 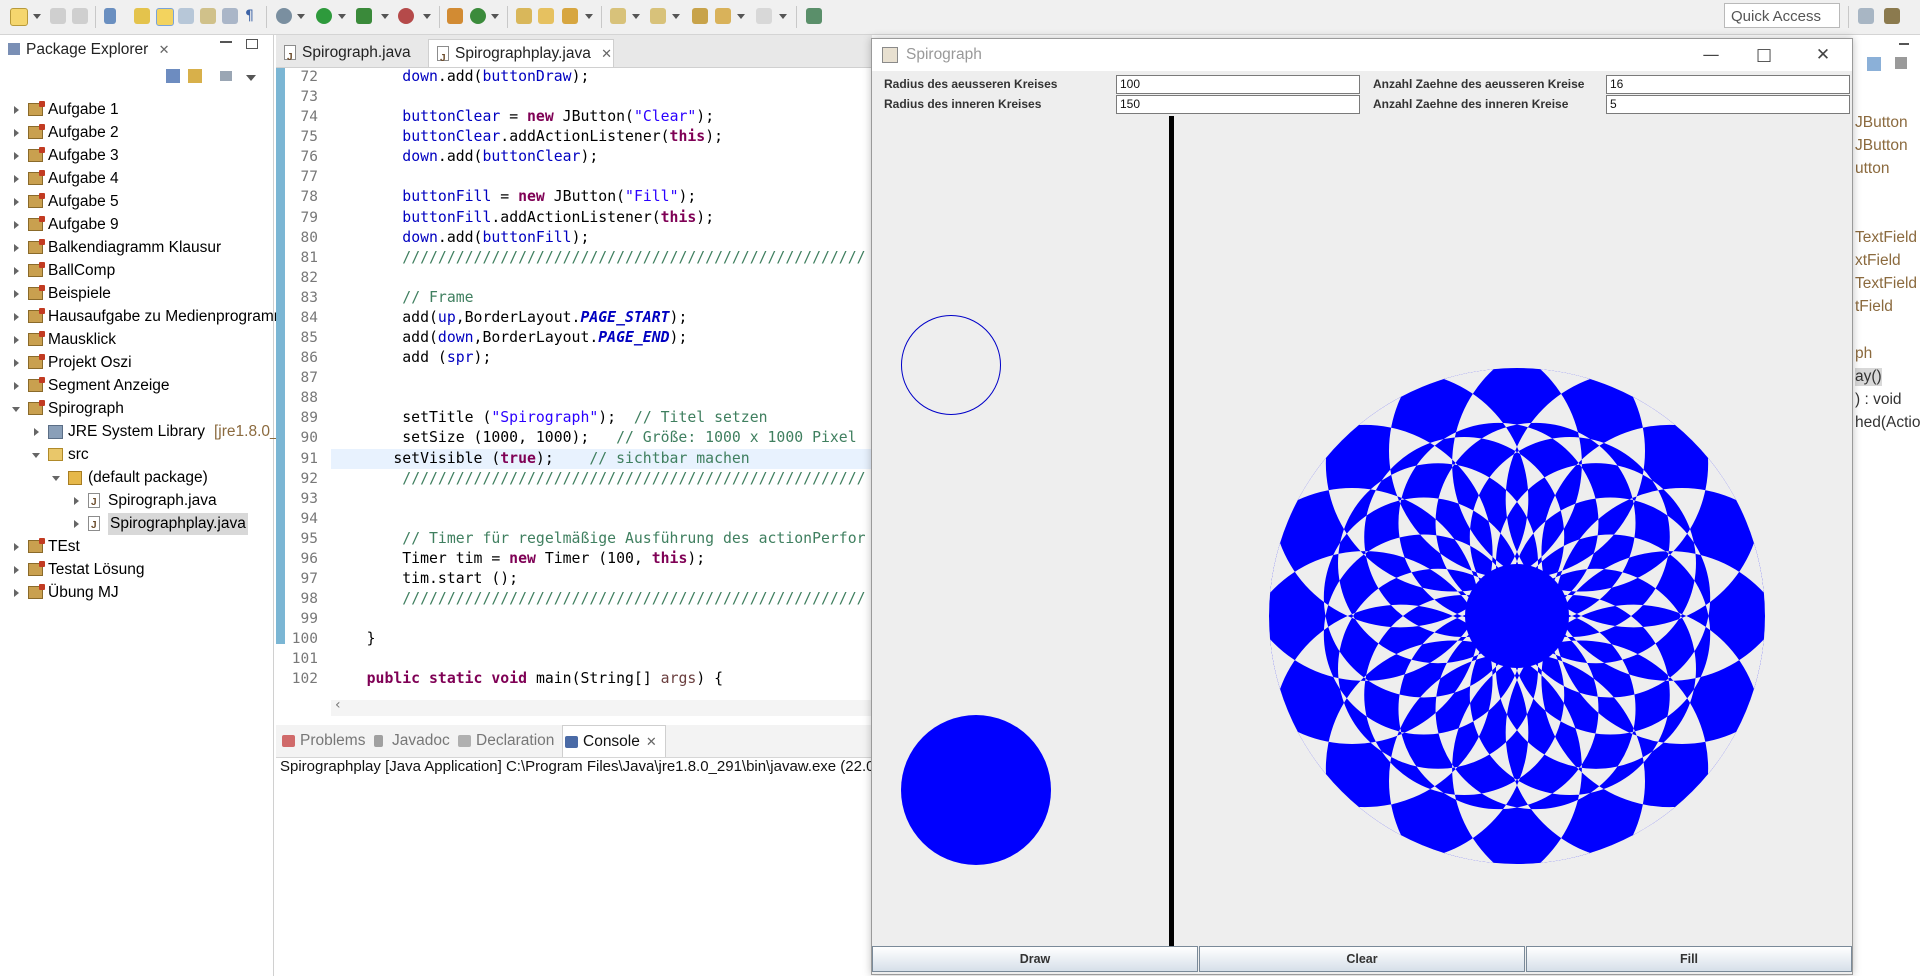 What do you see at coordinates (1362, 959) in the screenshot?
I see `clear-button: Clear` at bounding box center [1362, 959].